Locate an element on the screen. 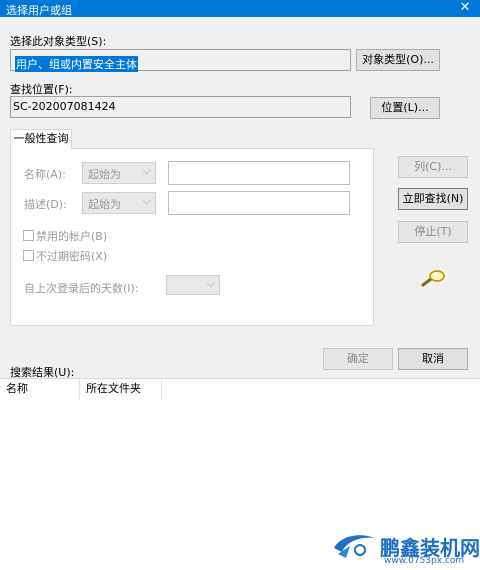 Image resolution: width=480 pixels, height=570 pixels. location-value: SC-202007081424 is located at coordinates (64, 106).